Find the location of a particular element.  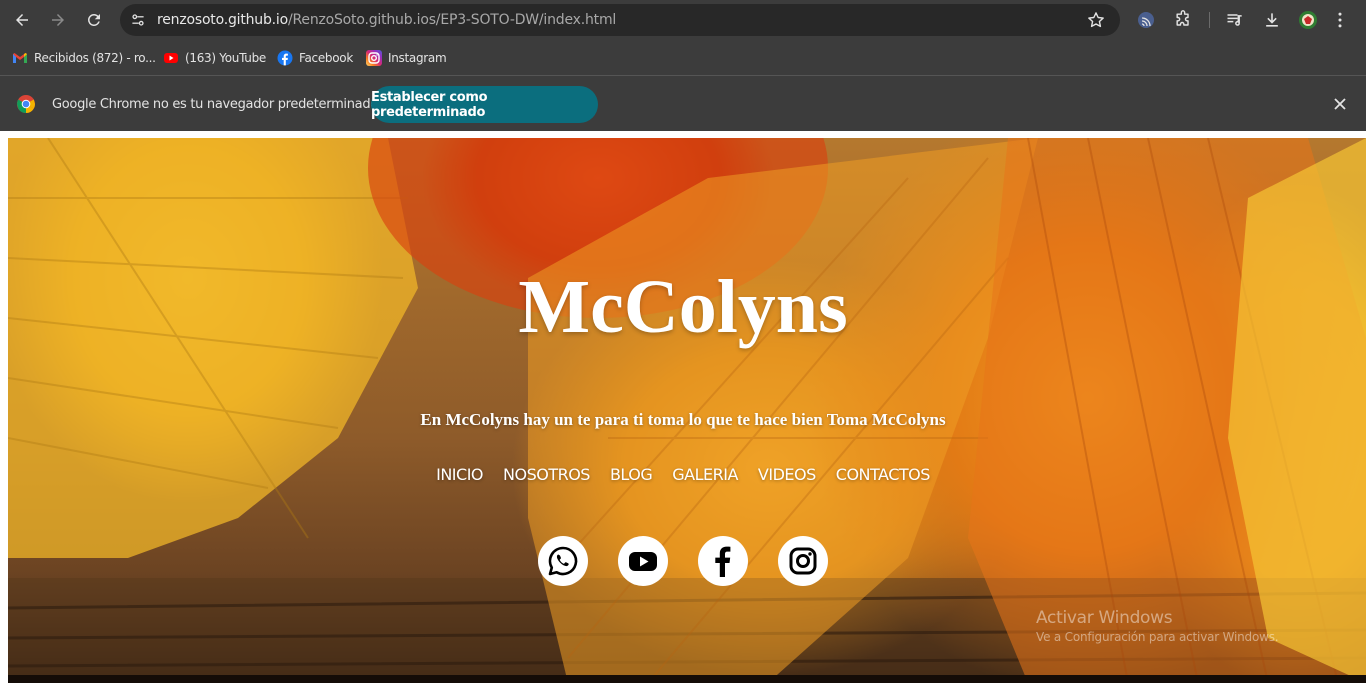

reading-list-icon is located at coordinates (1235, 20).